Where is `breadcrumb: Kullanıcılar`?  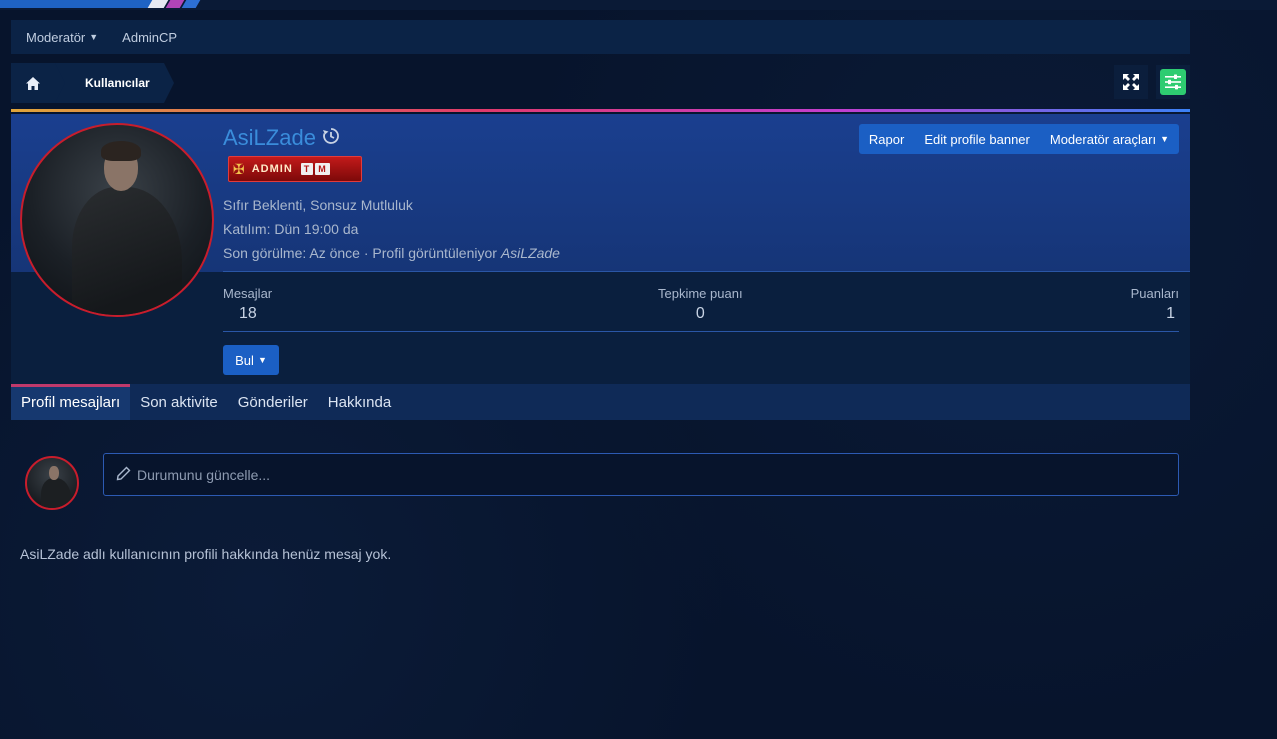
breadcrumb: Kullanıcılar is located at coordinates (92, 83).